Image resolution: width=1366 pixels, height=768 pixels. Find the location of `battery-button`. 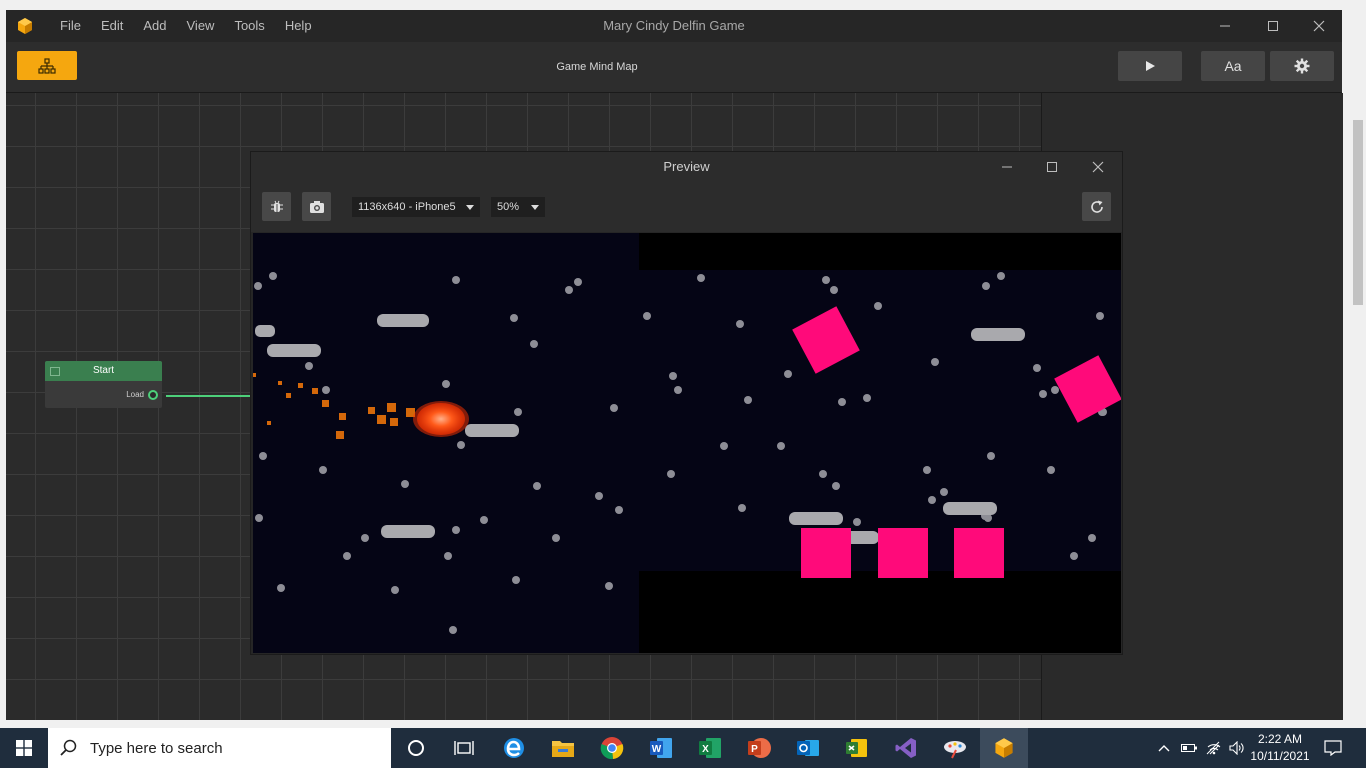

battery-button is located at coordinates (1189, 748).